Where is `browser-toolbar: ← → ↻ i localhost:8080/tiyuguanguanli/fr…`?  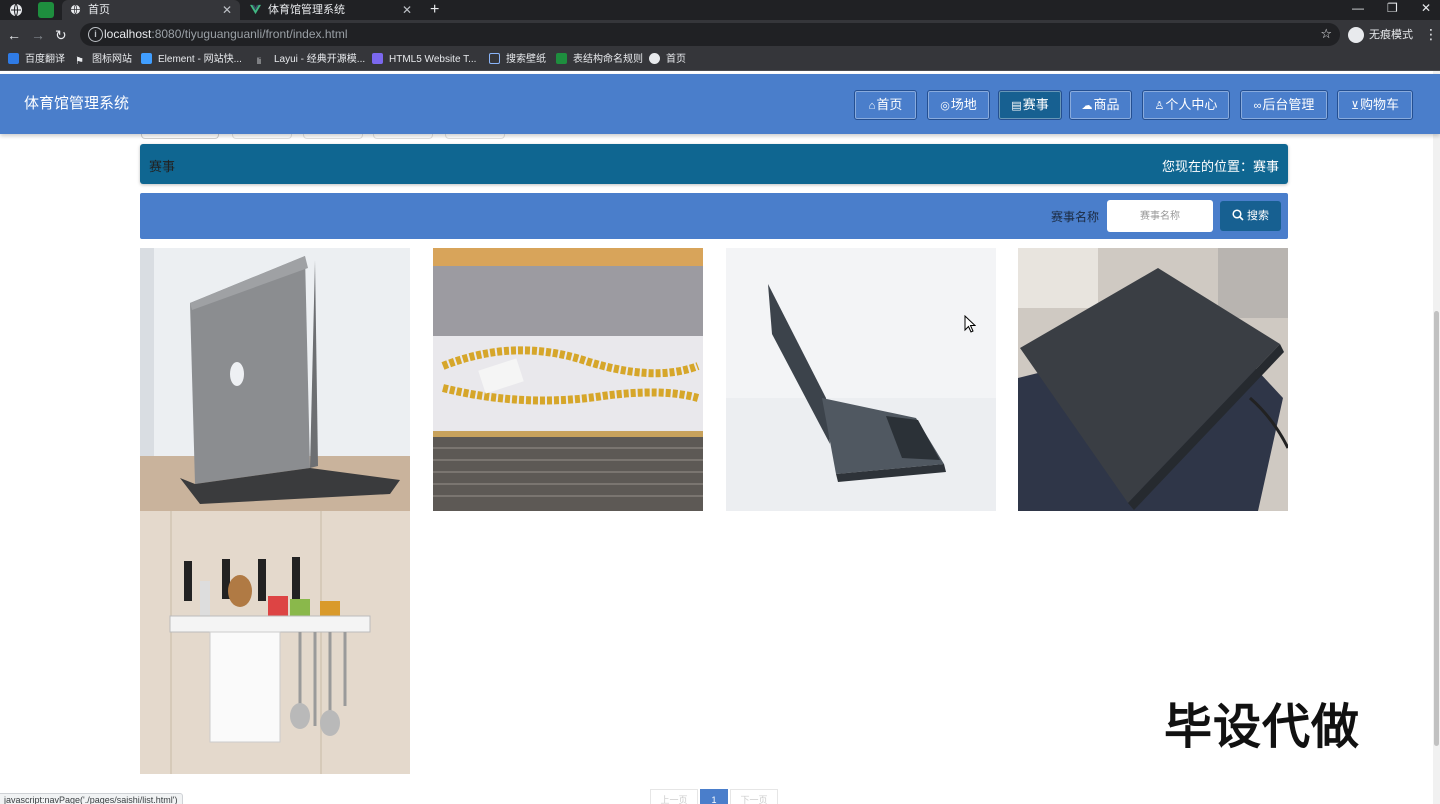 browser-toolbar: ← → ↻ i localhost:8080/tiyuguanguanli/fr… is located at coordinates (720, 35).